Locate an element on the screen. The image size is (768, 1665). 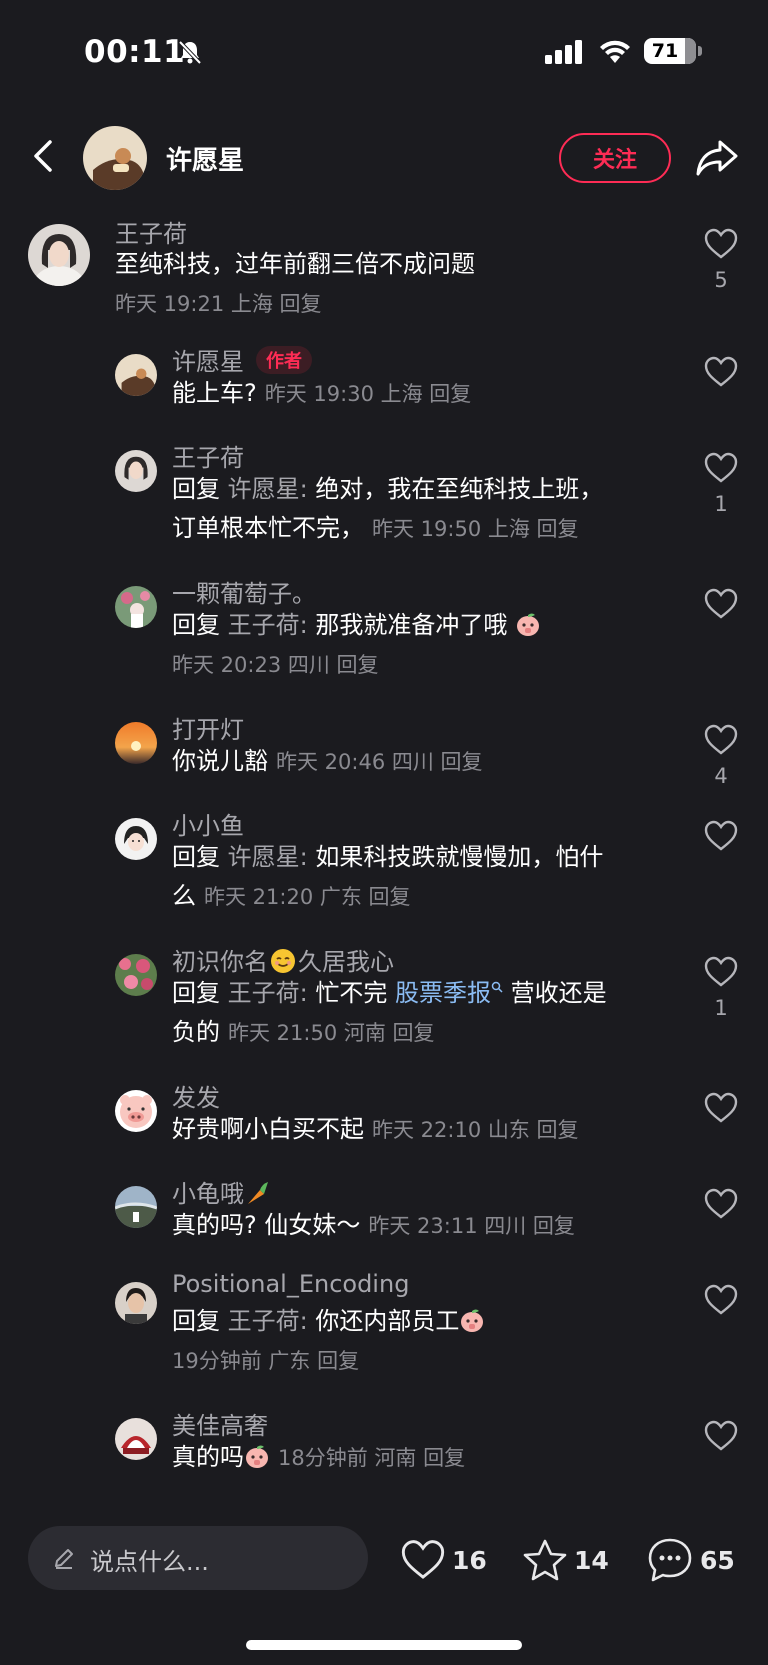
commenter-name: 许愿星 作者 is located at coordinates (242, 359).